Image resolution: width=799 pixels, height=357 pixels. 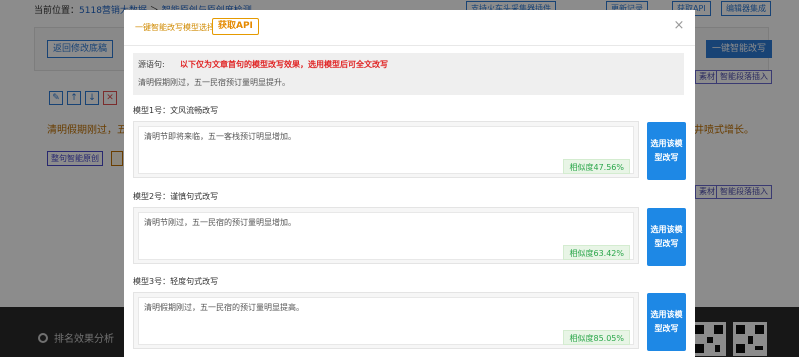 What do you see at coordinates (235, 26) in the screenshot?
I see `get-api-button: 获取API` at bounding box center [235, 26].